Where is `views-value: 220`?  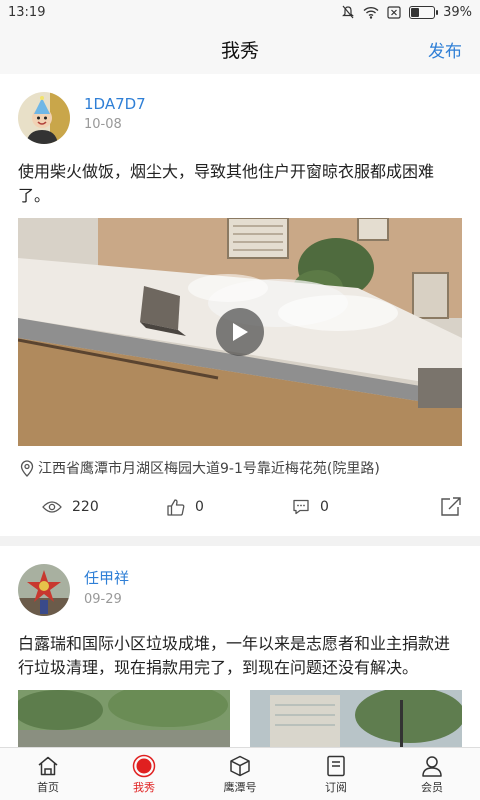
views-value: 220 is located at coordinates (85, 507).